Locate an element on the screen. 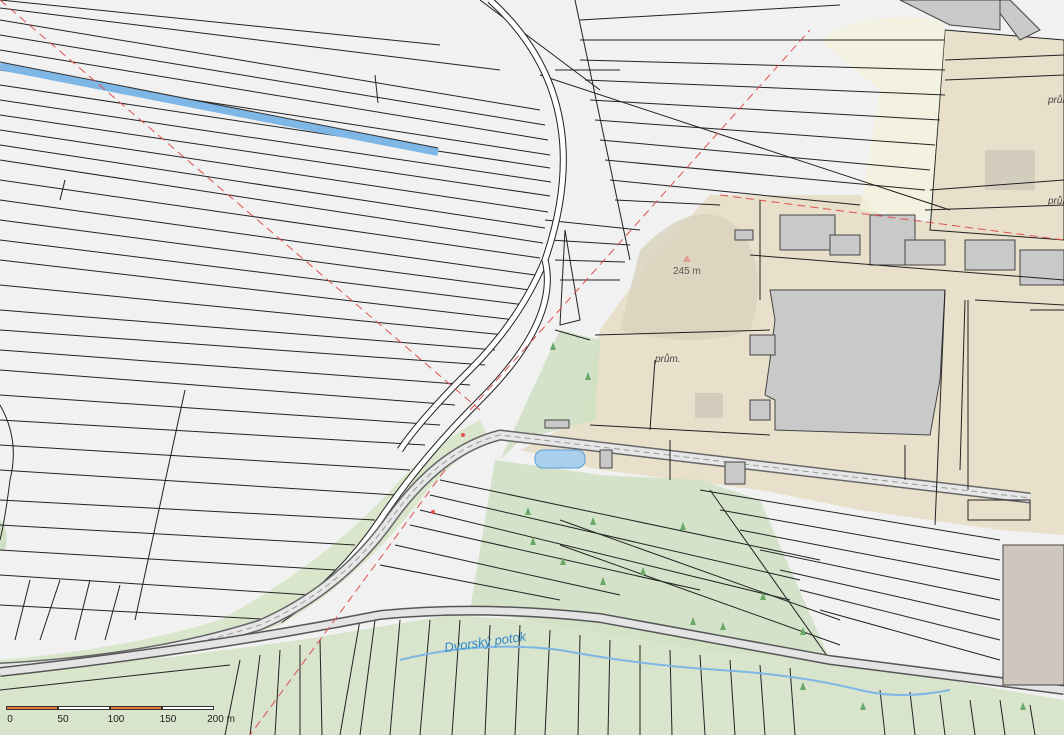 Image resolution: width=1064 pixels, height=735 pixels. scale-bar: 0 50 100 150 200 m is located at coordinates (126, 715).